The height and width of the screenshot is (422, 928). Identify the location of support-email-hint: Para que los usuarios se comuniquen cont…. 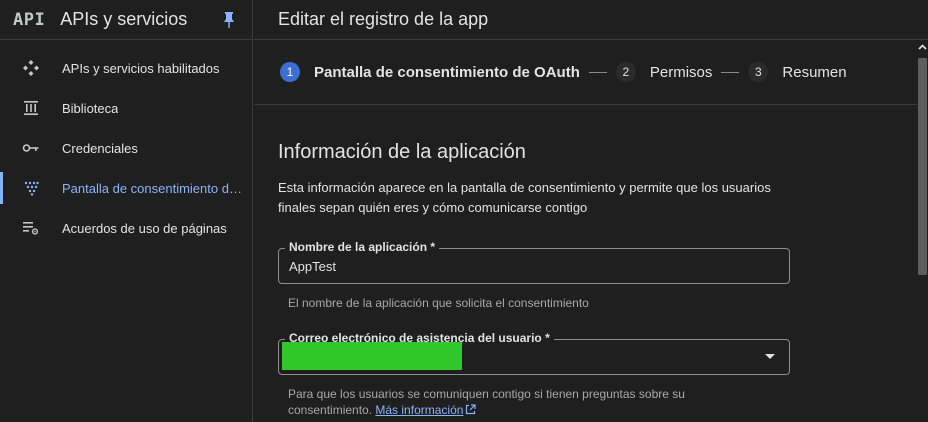
(523, 402).